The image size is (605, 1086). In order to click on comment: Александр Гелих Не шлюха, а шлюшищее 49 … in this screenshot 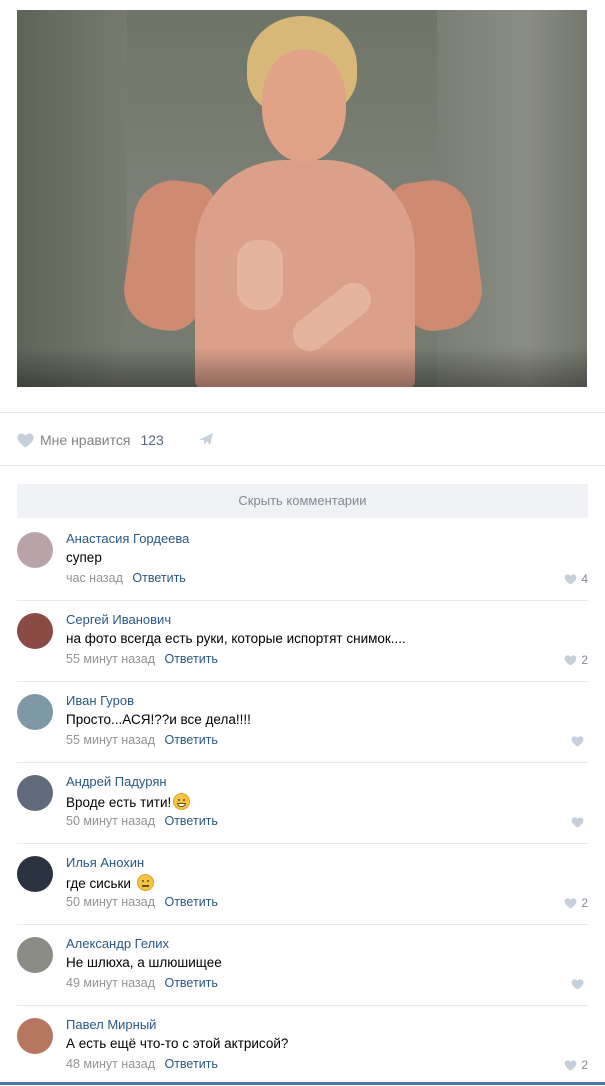, I will do `click(302, 965)`.